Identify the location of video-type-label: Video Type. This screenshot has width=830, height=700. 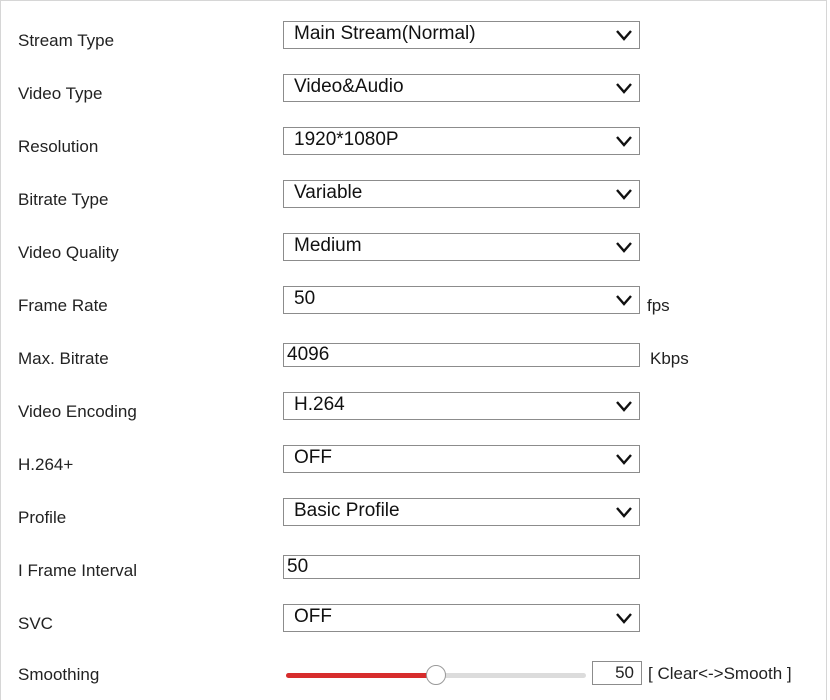
(60, 93).